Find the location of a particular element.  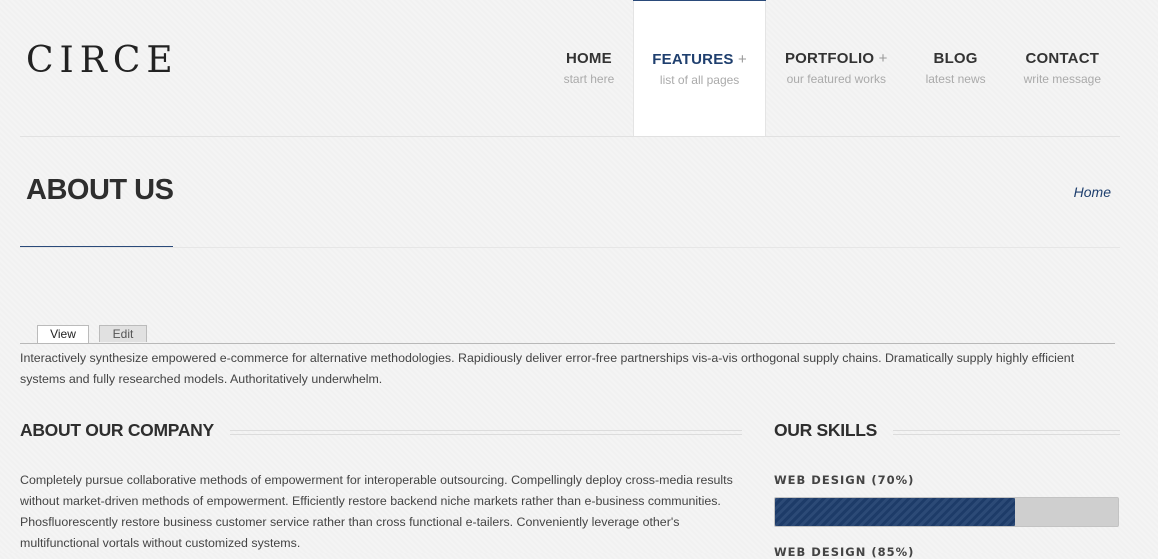

nav-label: CONTACT is located at coordinates (1062, 58).